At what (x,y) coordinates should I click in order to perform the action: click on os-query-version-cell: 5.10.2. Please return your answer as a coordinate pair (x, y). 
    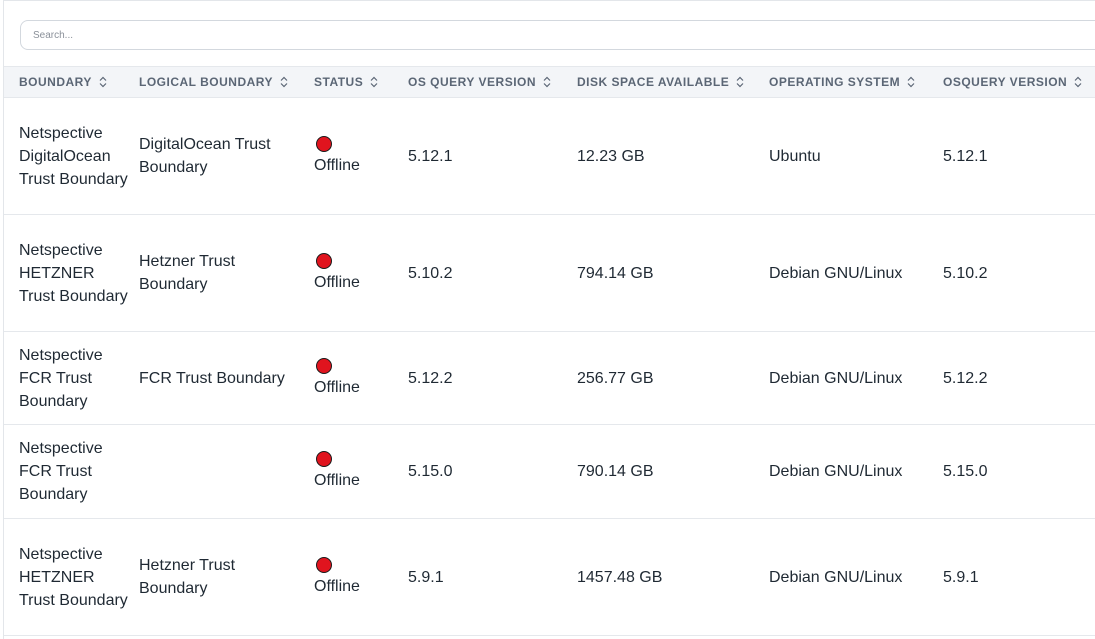
    Looking at the image, I should click on (430, 273).